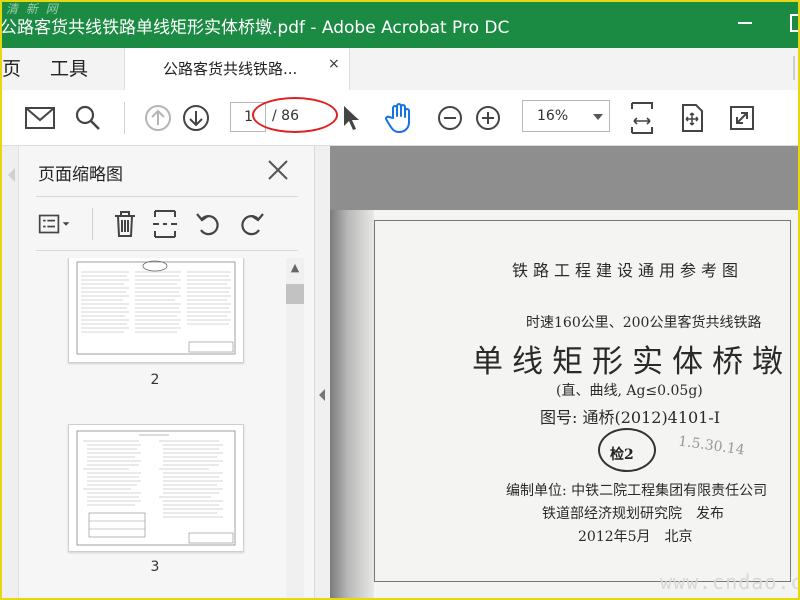 The width and height of the screenshot is (800, 600). What do you see at coordinates (165, 224) in the screenshot?
I see `page-break-icon` at bounding box center [165, 224].